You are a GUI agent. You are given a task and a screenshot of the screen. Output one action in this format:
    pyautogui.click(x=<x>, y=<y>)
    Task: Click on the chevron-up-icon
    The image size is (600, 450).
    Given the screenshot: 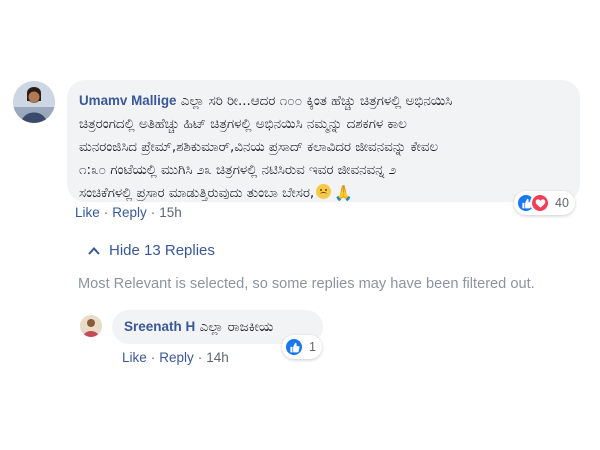 What is the action you would take?
    pyautogui.click(x=94, y=250)
    